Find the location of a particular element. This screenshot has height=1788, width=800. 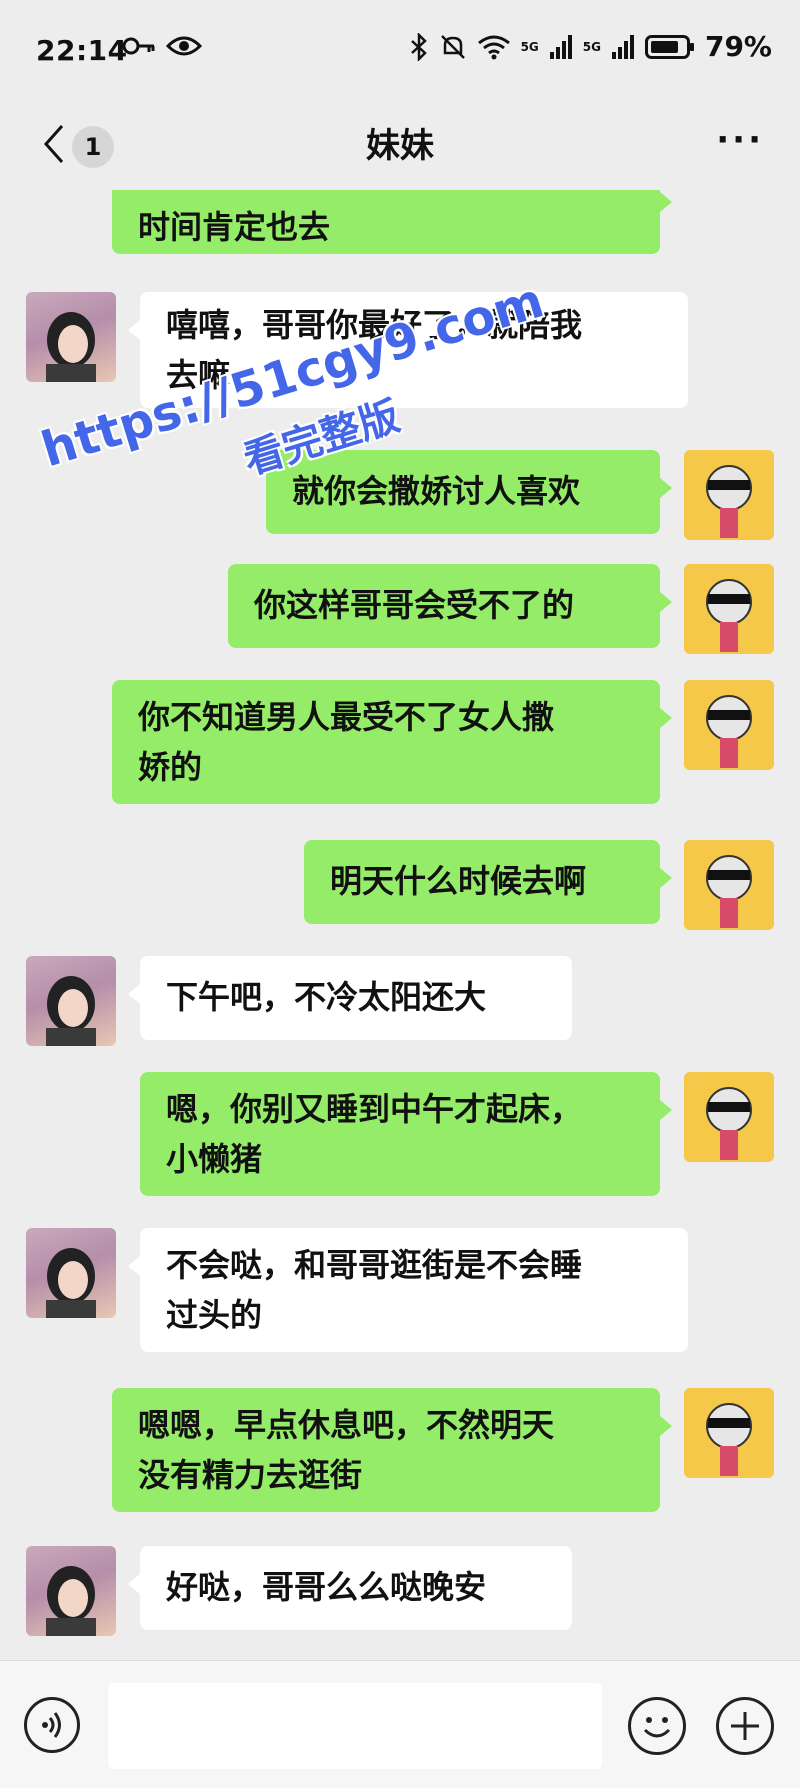

message-bubble-sent: 你这样哥哥会受不了的 is located at coordinates (450, 606).